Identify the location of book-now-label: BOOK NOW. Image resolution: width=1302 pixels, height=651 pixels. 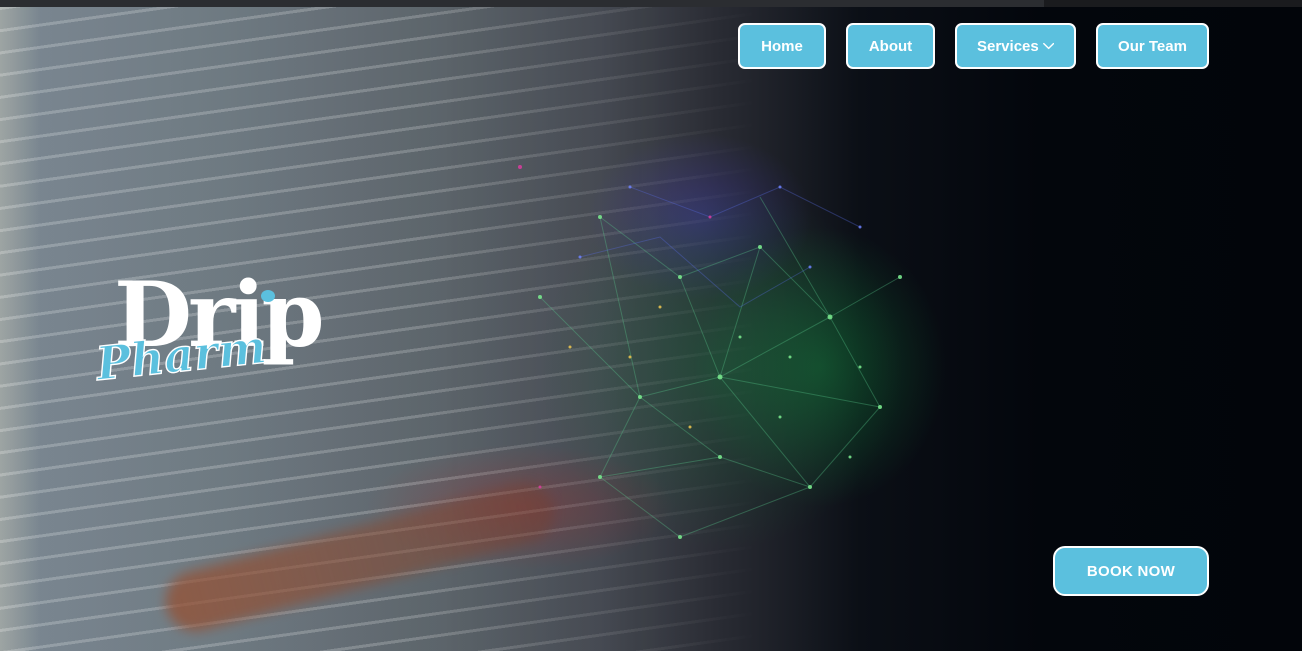
(1131, 571).